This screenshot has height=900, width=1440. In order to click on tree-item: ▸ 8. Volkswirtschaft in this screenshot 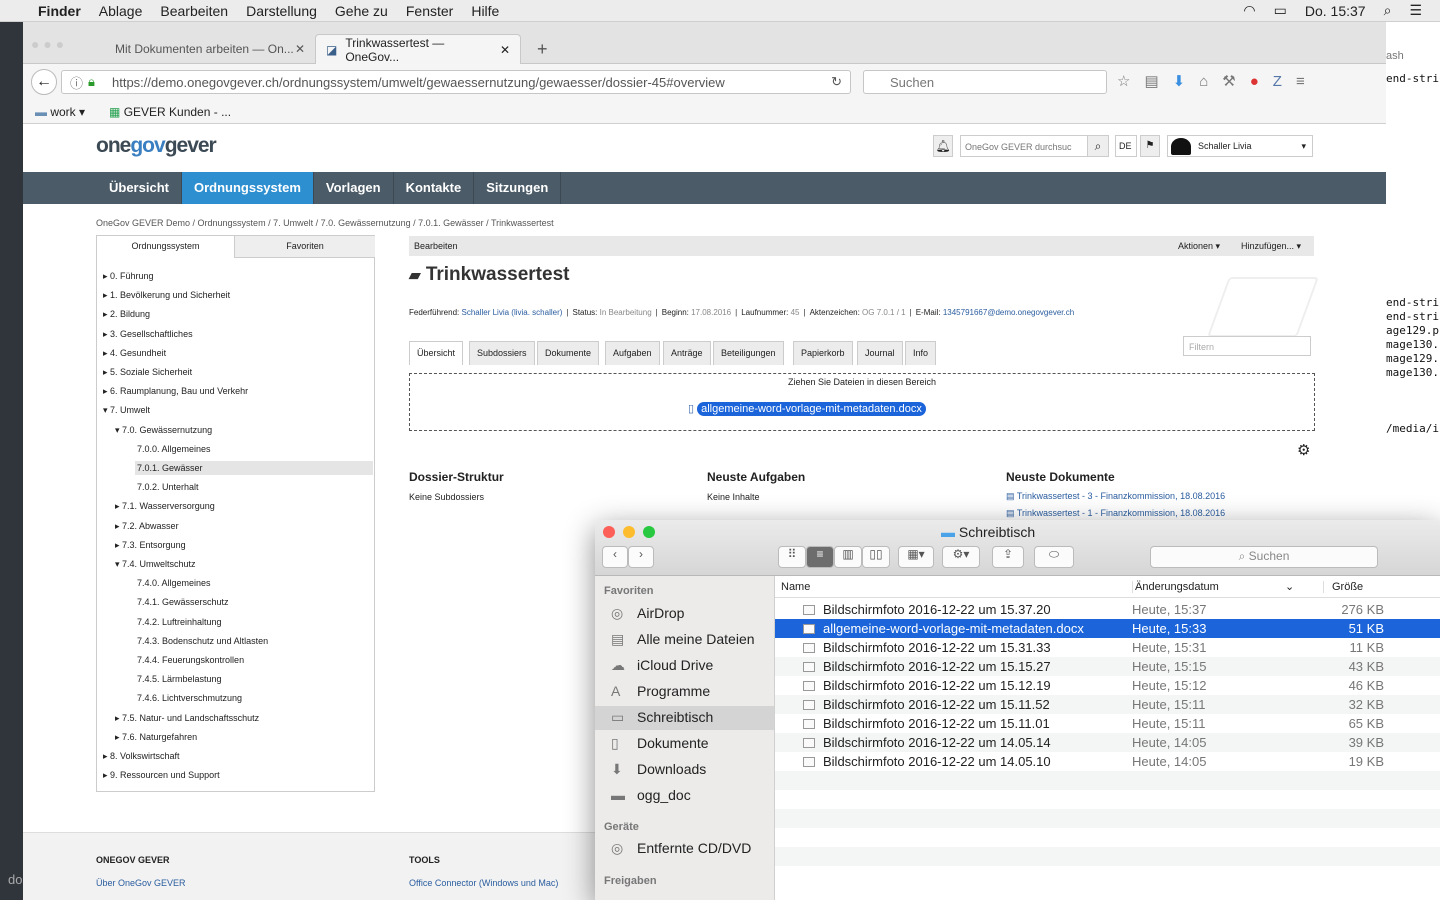, I will do `click(141, 756)`.